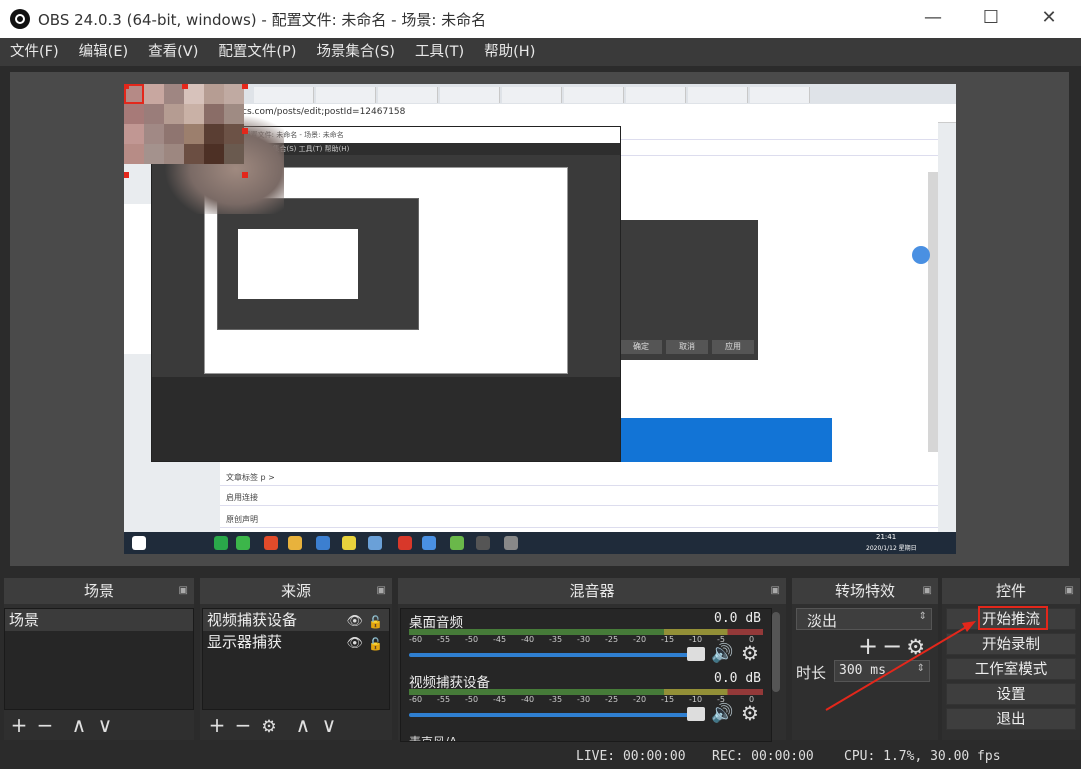  What do you see at coordinates (631, 756) in the screenshot?
I see `live-timer: LIVE: 00:00:00` at bounding box center [631, 756].